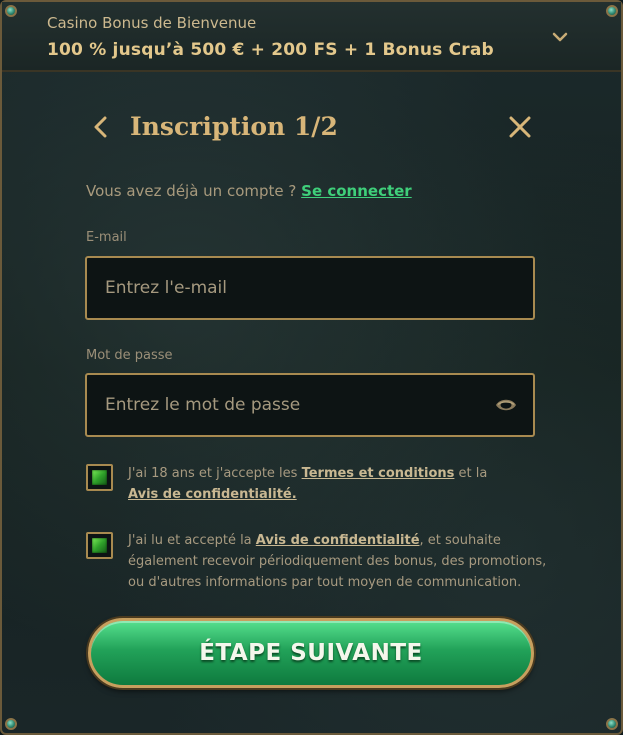 This screenshot has height=735, width=623. I want to click on privacy-link-marketing: Avis de confidentialité, so click(338, 540).